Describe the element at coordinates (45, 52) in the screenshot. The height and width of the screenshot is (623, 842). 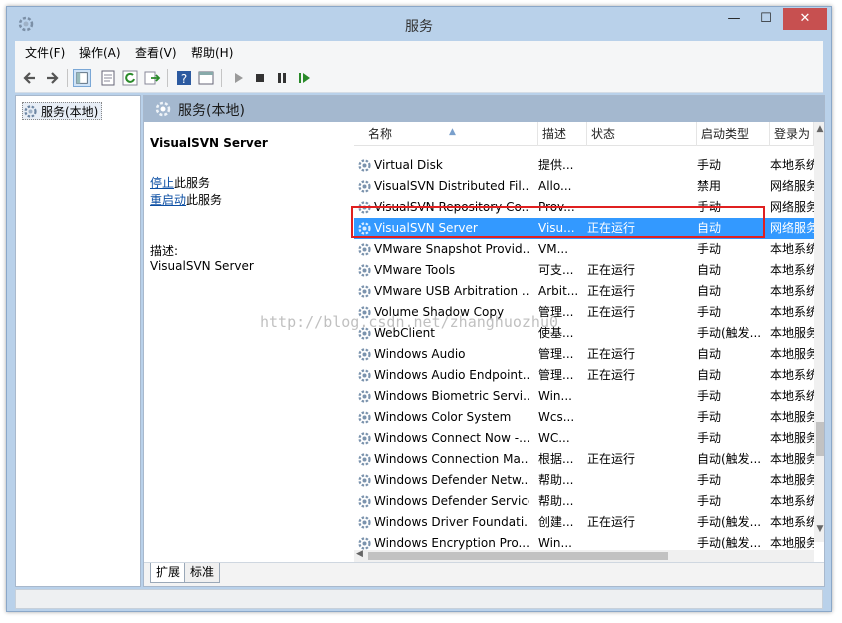
I see `menu-file: 文件(F)` at that location.